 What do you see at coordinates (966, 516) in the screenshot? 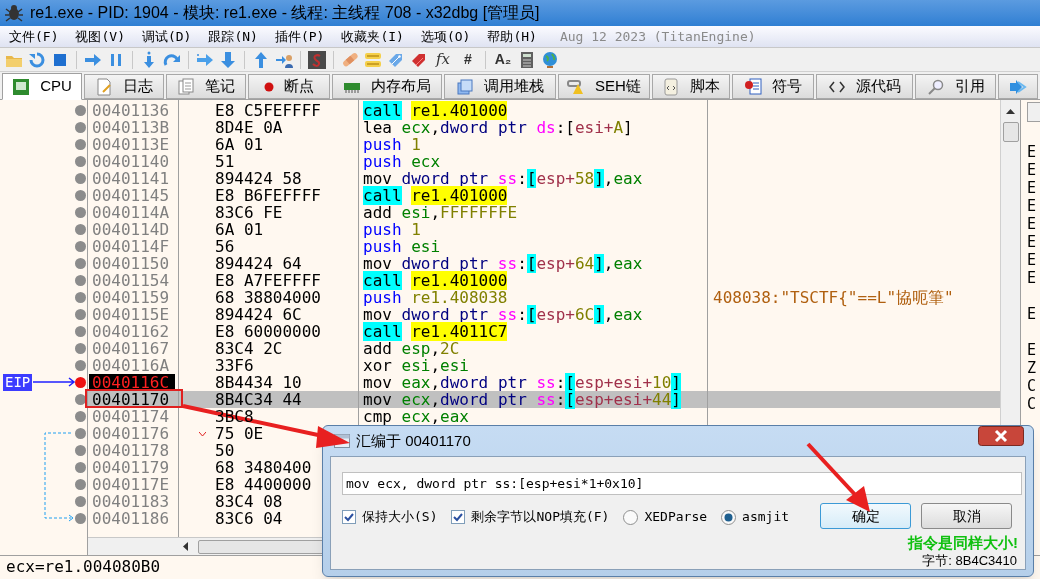
I see `dialog-button: 取消` at bounding box center [966, 516].